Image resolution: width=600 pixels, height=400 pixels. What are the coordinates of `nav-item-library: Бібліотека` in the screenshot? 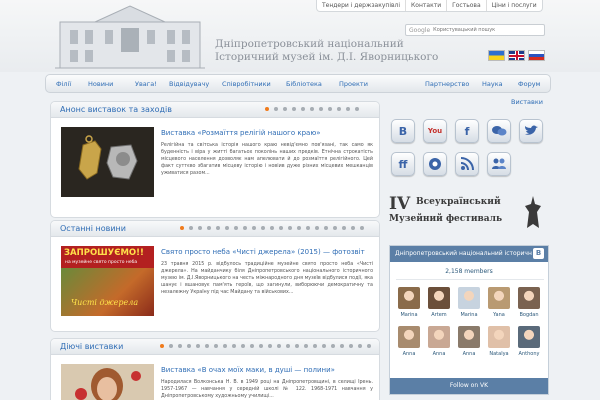 It's located at (304, 84).